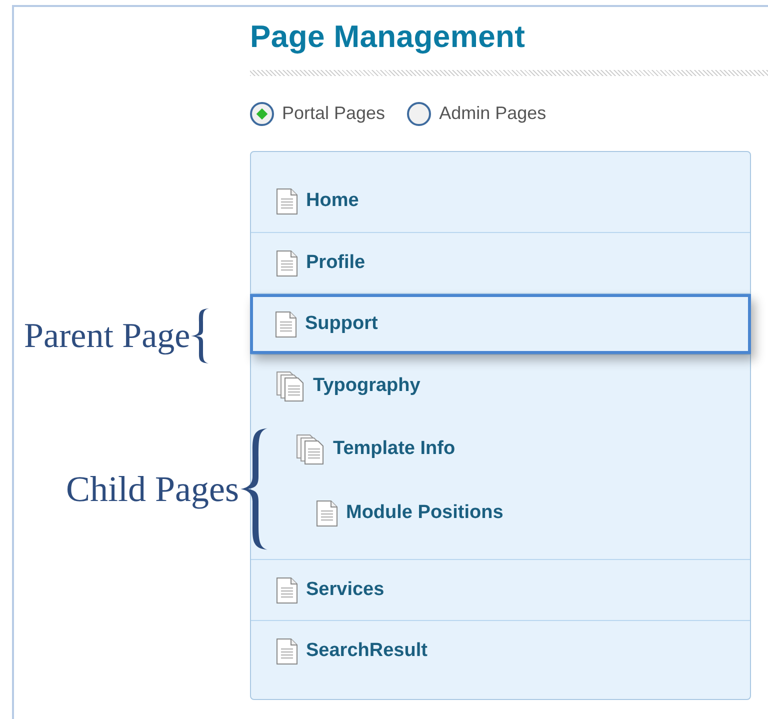 The height and width of the screenshot is (719, 768). What do you see at coordinates (500, 201) in the screenshot?
I see `page-tree-item: Home` at bounding box center [500, 201].